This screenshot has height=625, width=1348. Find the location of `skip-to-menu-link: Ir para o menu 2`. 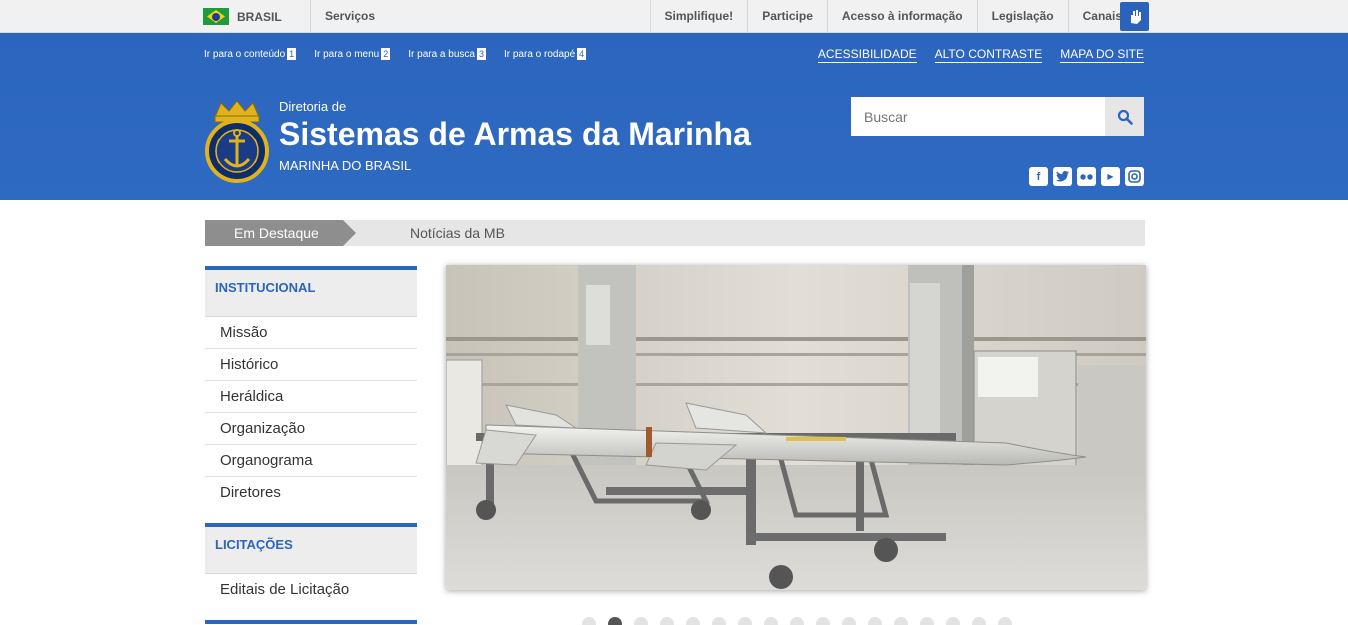

skip-to-menu-link: Ir para o menu 2 is located at coordinates (352, 54).